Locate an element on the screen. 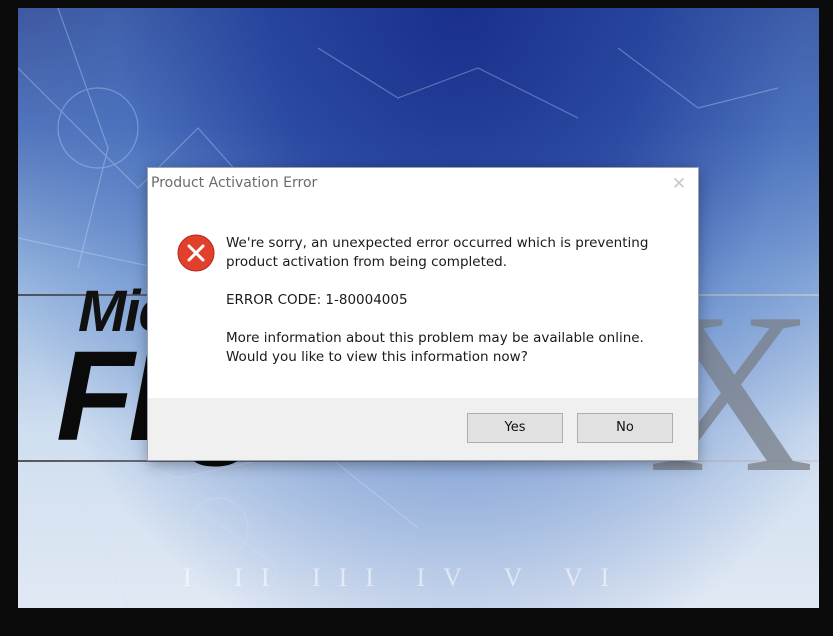 Image resolution: width=833 pixels, height=636 pixels. yes-button: Yes is located at coordinates (515, 428).